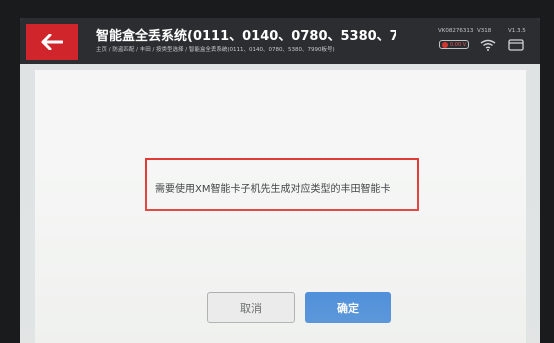 The height and width of the screenshot is (343, 554). I want to click on serial-number: VK08276313, so click(456, 31).